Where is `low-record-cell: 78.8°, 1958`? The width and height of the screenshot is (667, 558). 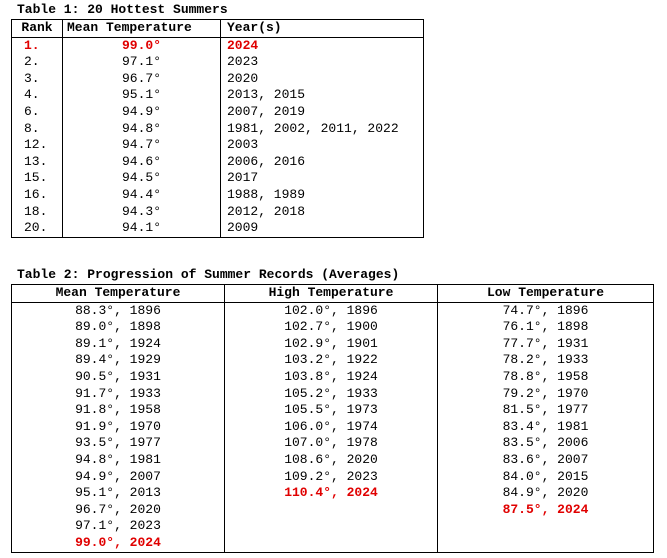
low-record-cell: 78.8°, 1958 is located at coordinates (545, 376).